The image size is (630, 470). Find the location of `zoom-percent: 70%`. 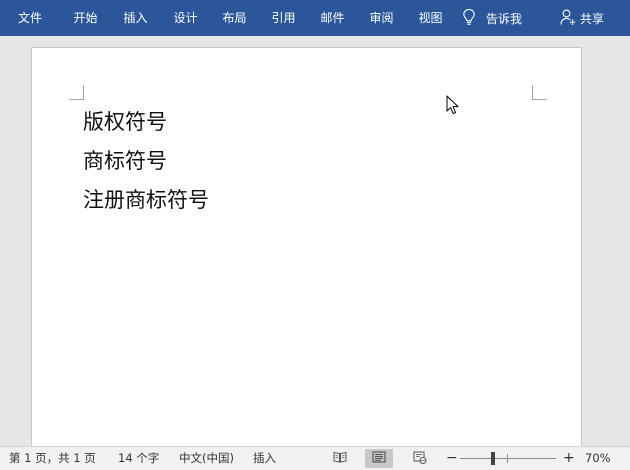

zoom-percent: 70% is located at coordinates (598, 458).